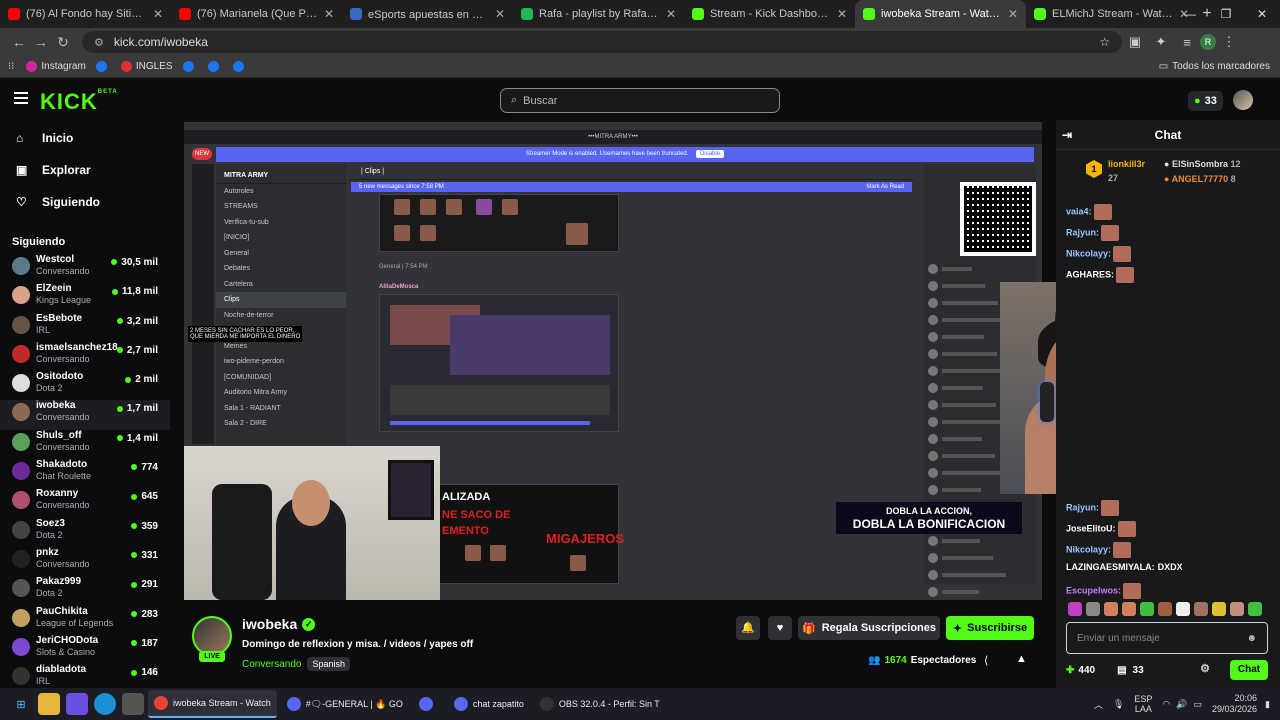 The width and height of the screenshot is (1280, 720). Describe the element at coordinates (1249, 670) in the screenshot. I see `send-chat-button: Chat` at that location.